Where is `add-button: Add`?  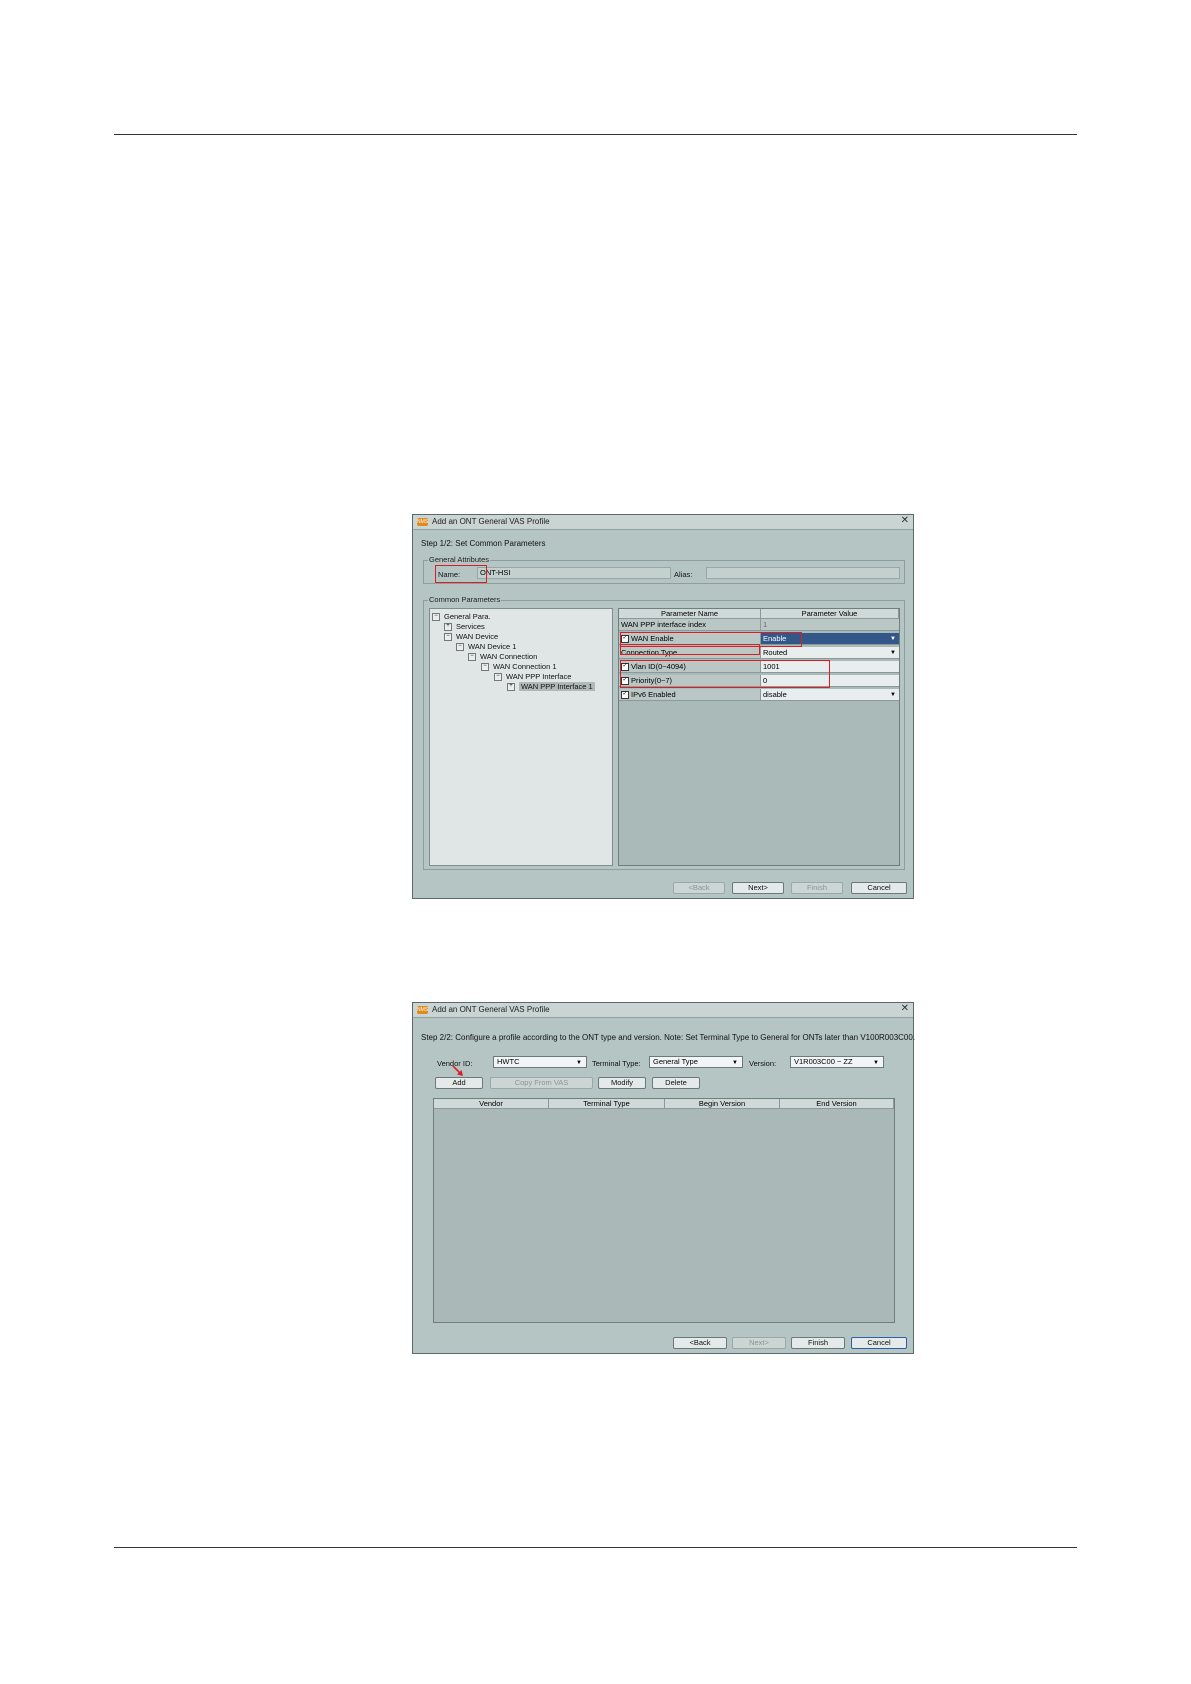 add-button: Add is located at coordinates (459, 1083).